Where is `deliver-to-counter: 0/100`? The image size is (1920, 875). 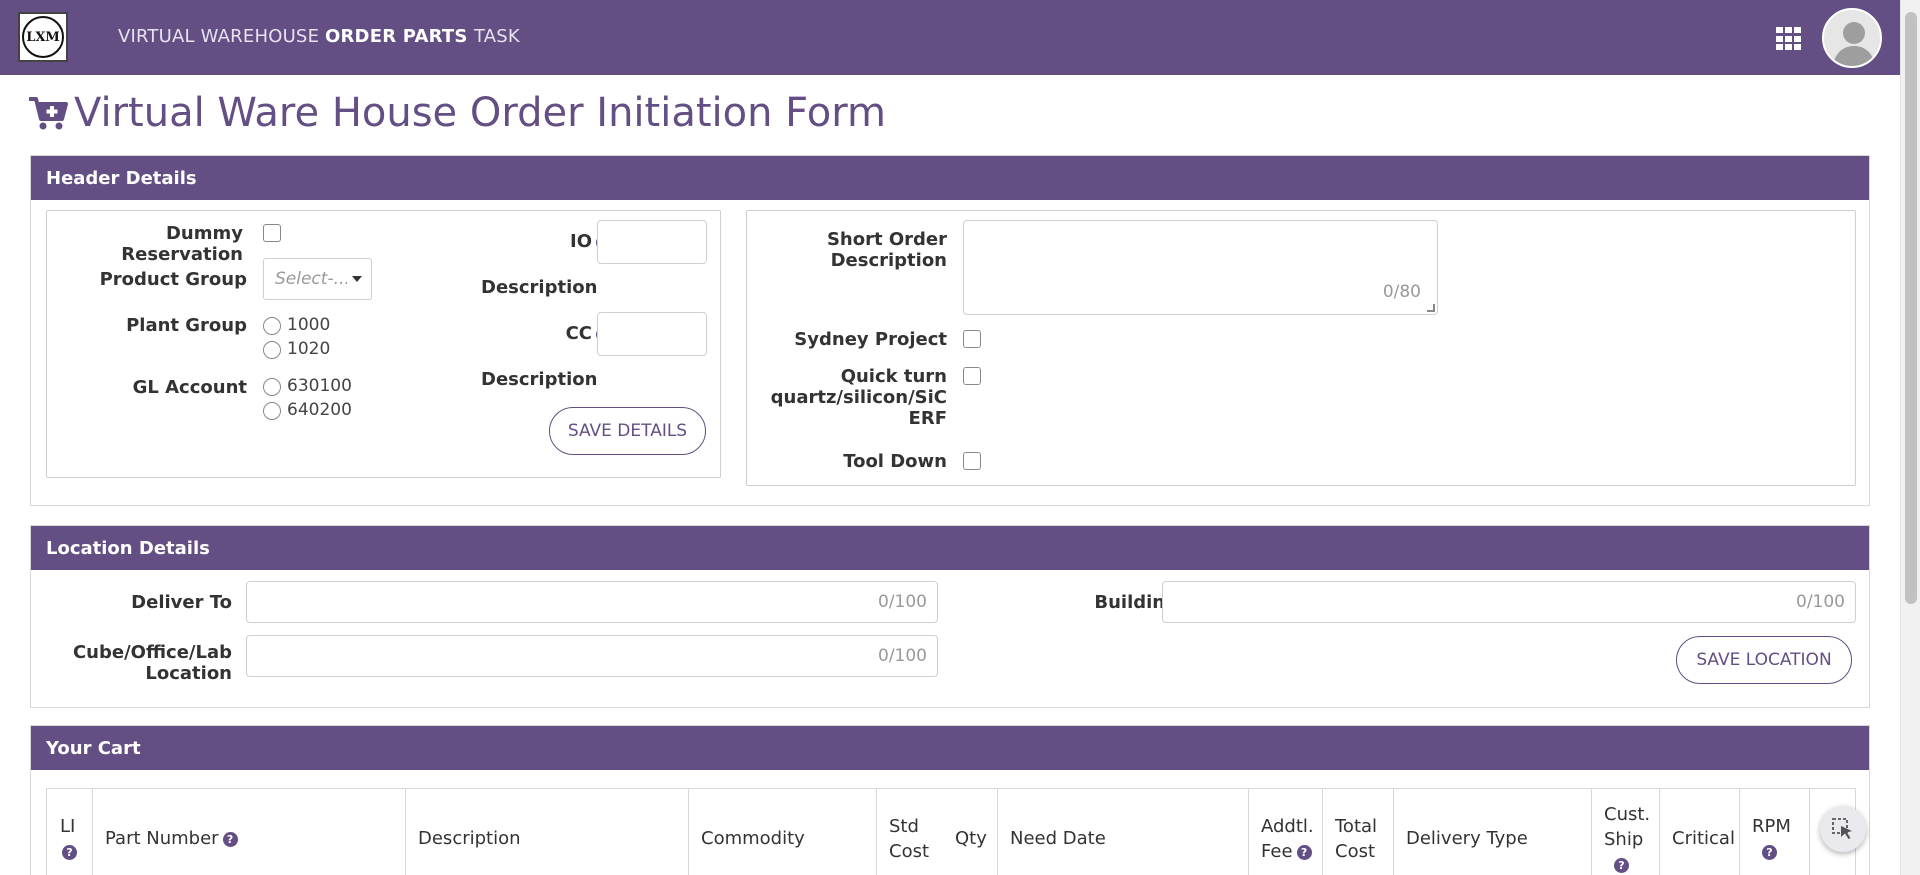
deliver-to-counter: 0/100 is located at coordinates (902, 602).